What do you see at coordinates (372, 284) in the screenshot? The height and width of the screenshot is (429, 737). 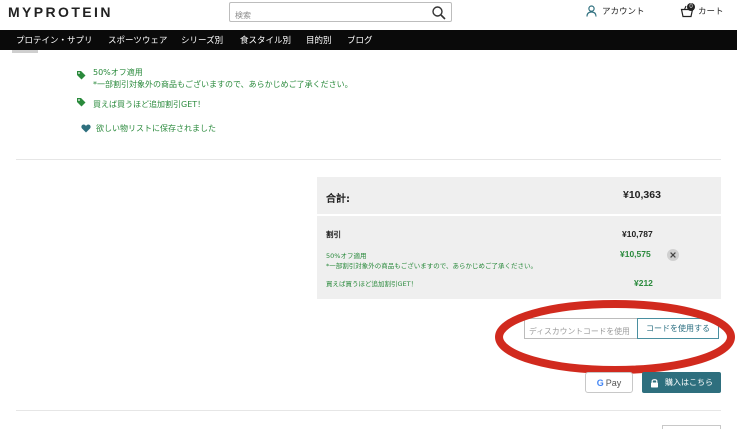 I see `bulk-line-label: 買えば買うほど追加割引GET！` at bounding box center [372, 284].